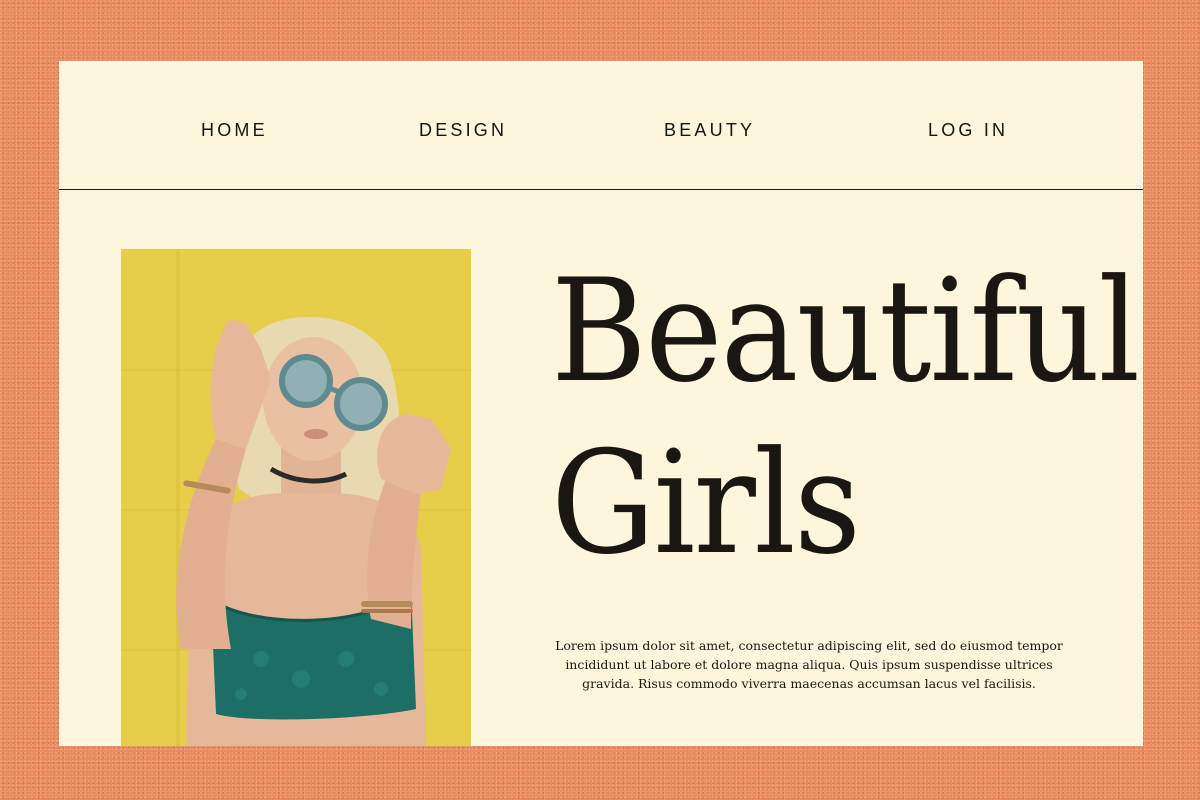 This screenshot has height=800, width=1200. I want to click on hero-title-line-2: Girls, so click(706, 503).